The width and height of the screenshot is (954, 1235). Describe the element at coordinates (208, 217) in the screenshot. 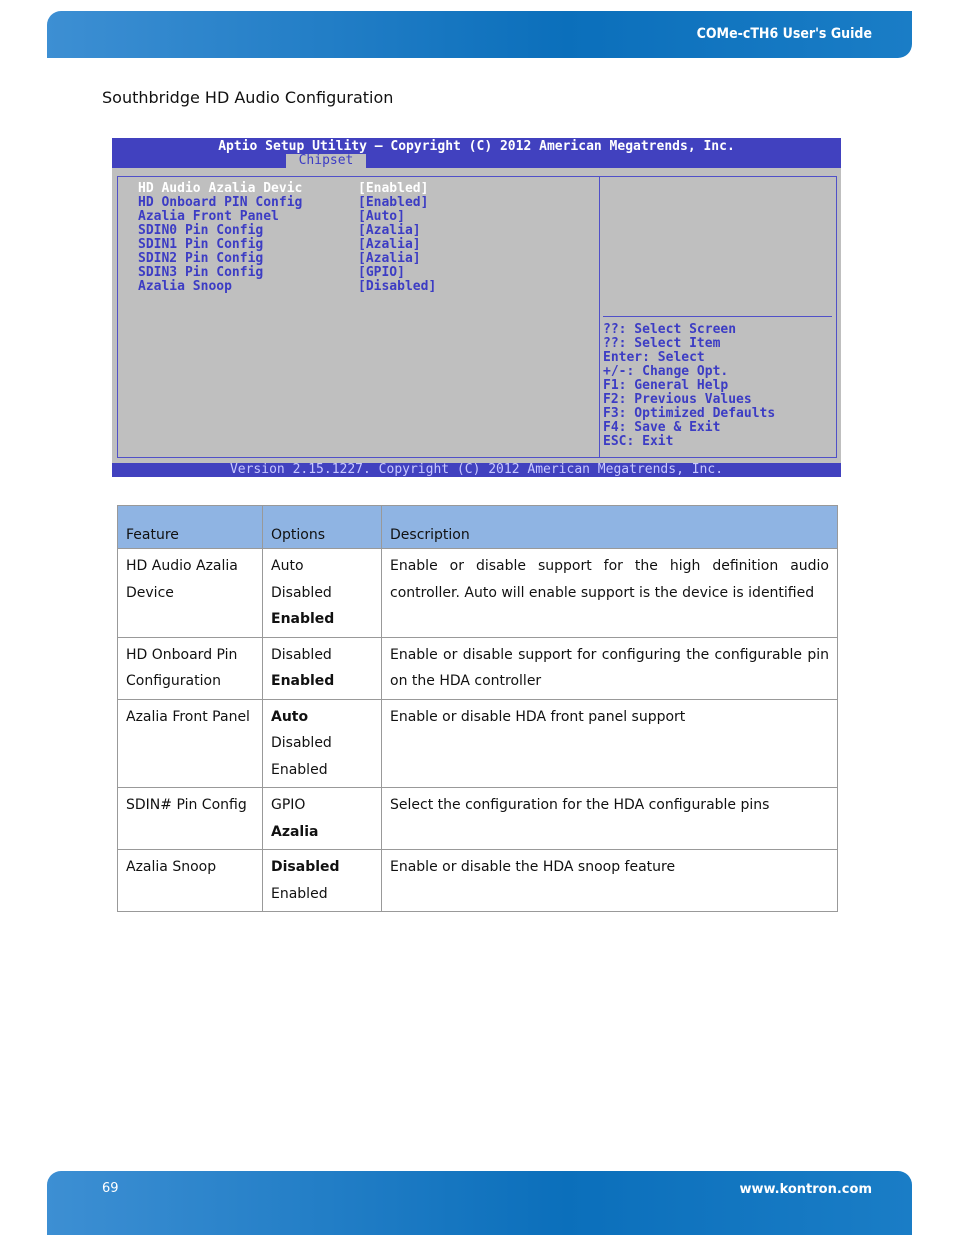

I see `bios-item-label: Azalia Front Panel` at that location.